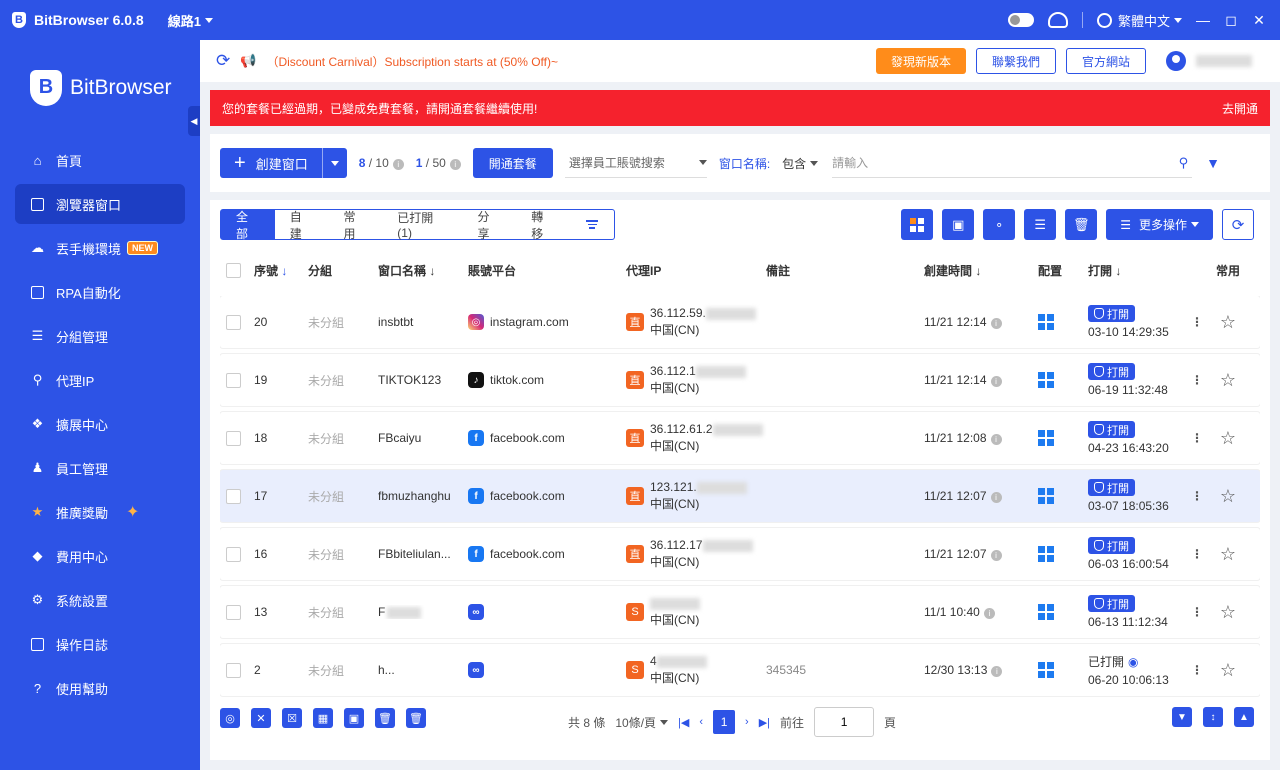 This screenshot has height=770, width=1280. I want to click on col-open: 打開 ↓, so click(1137, 270).